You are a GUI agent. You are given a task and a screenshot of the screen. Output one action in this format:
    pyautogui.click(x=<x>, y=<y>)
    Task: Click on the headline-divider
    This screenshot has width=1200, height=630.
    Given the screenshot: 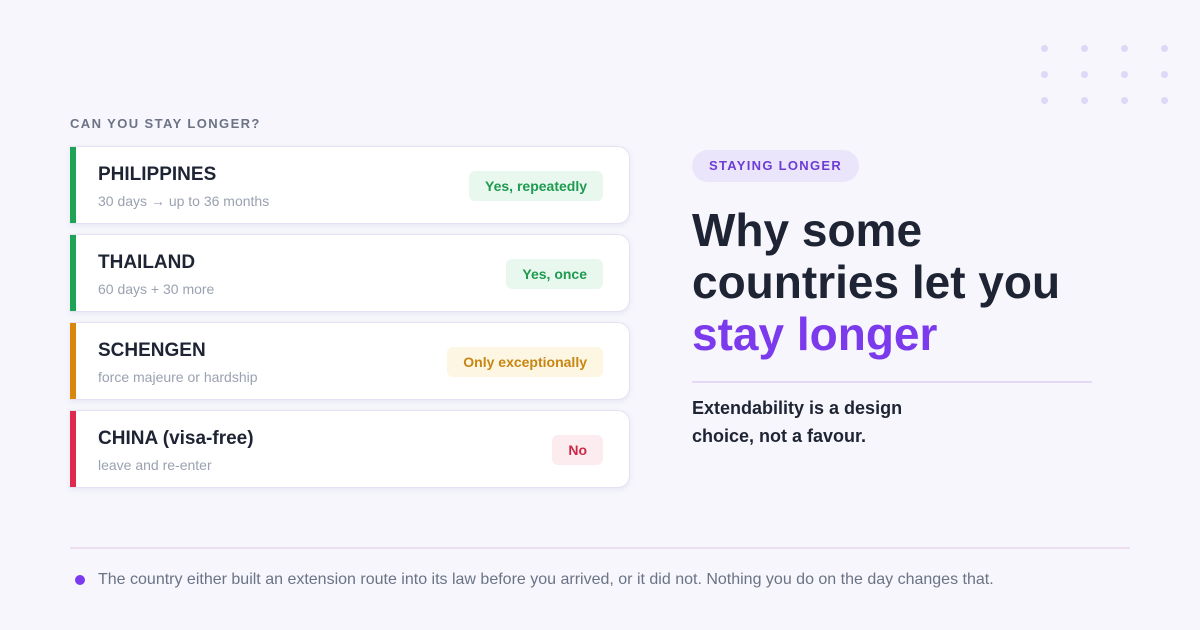 What is the action you would take?
    pyautogui.click(x=892, y=382)
    